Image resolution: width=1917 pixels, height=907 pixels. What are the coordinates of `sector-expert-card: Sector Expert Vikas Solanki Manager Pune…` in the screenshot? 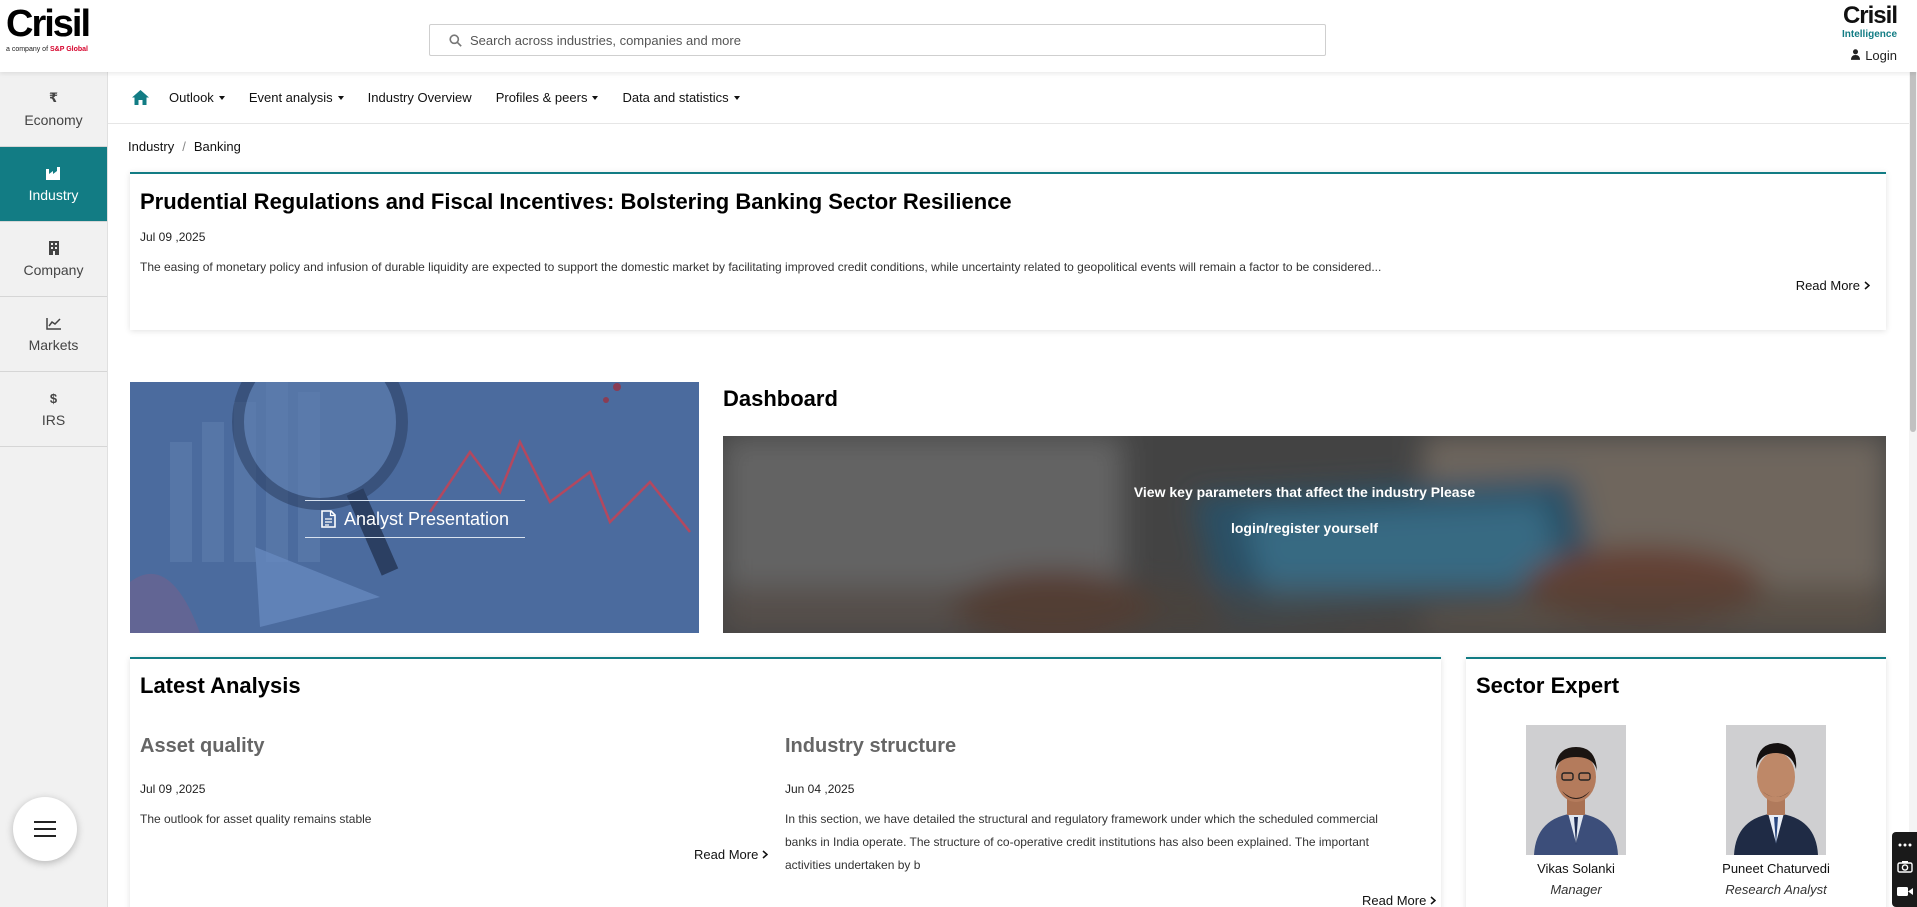 It's located at (1676, 782).